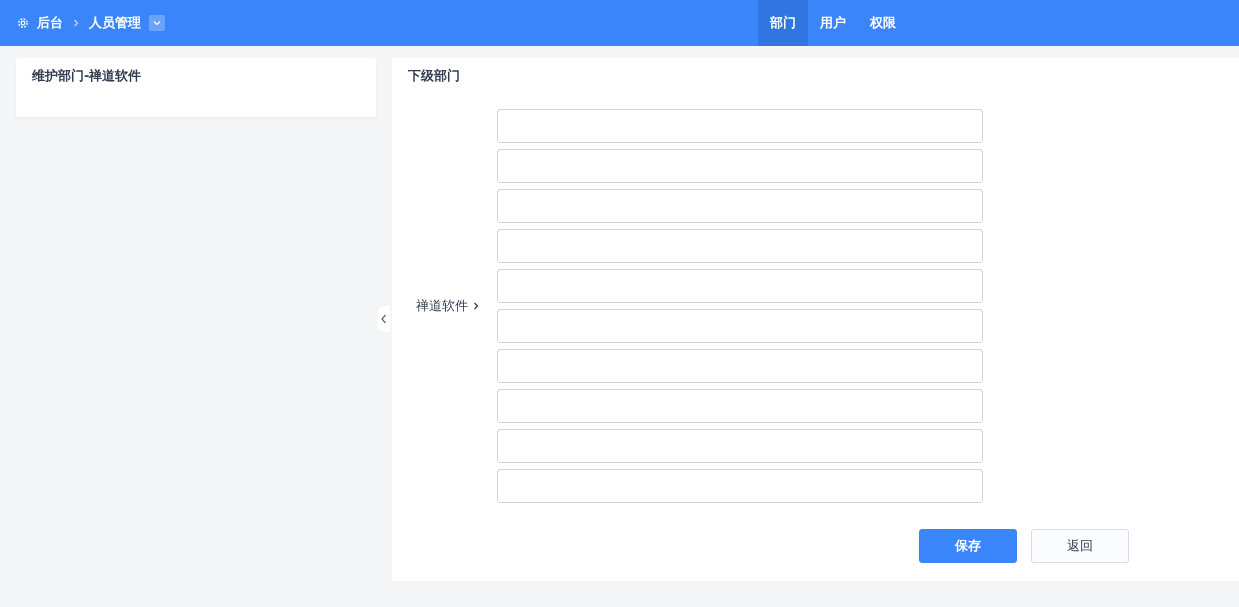  I want to click on caret-icon, so click(157, 23).